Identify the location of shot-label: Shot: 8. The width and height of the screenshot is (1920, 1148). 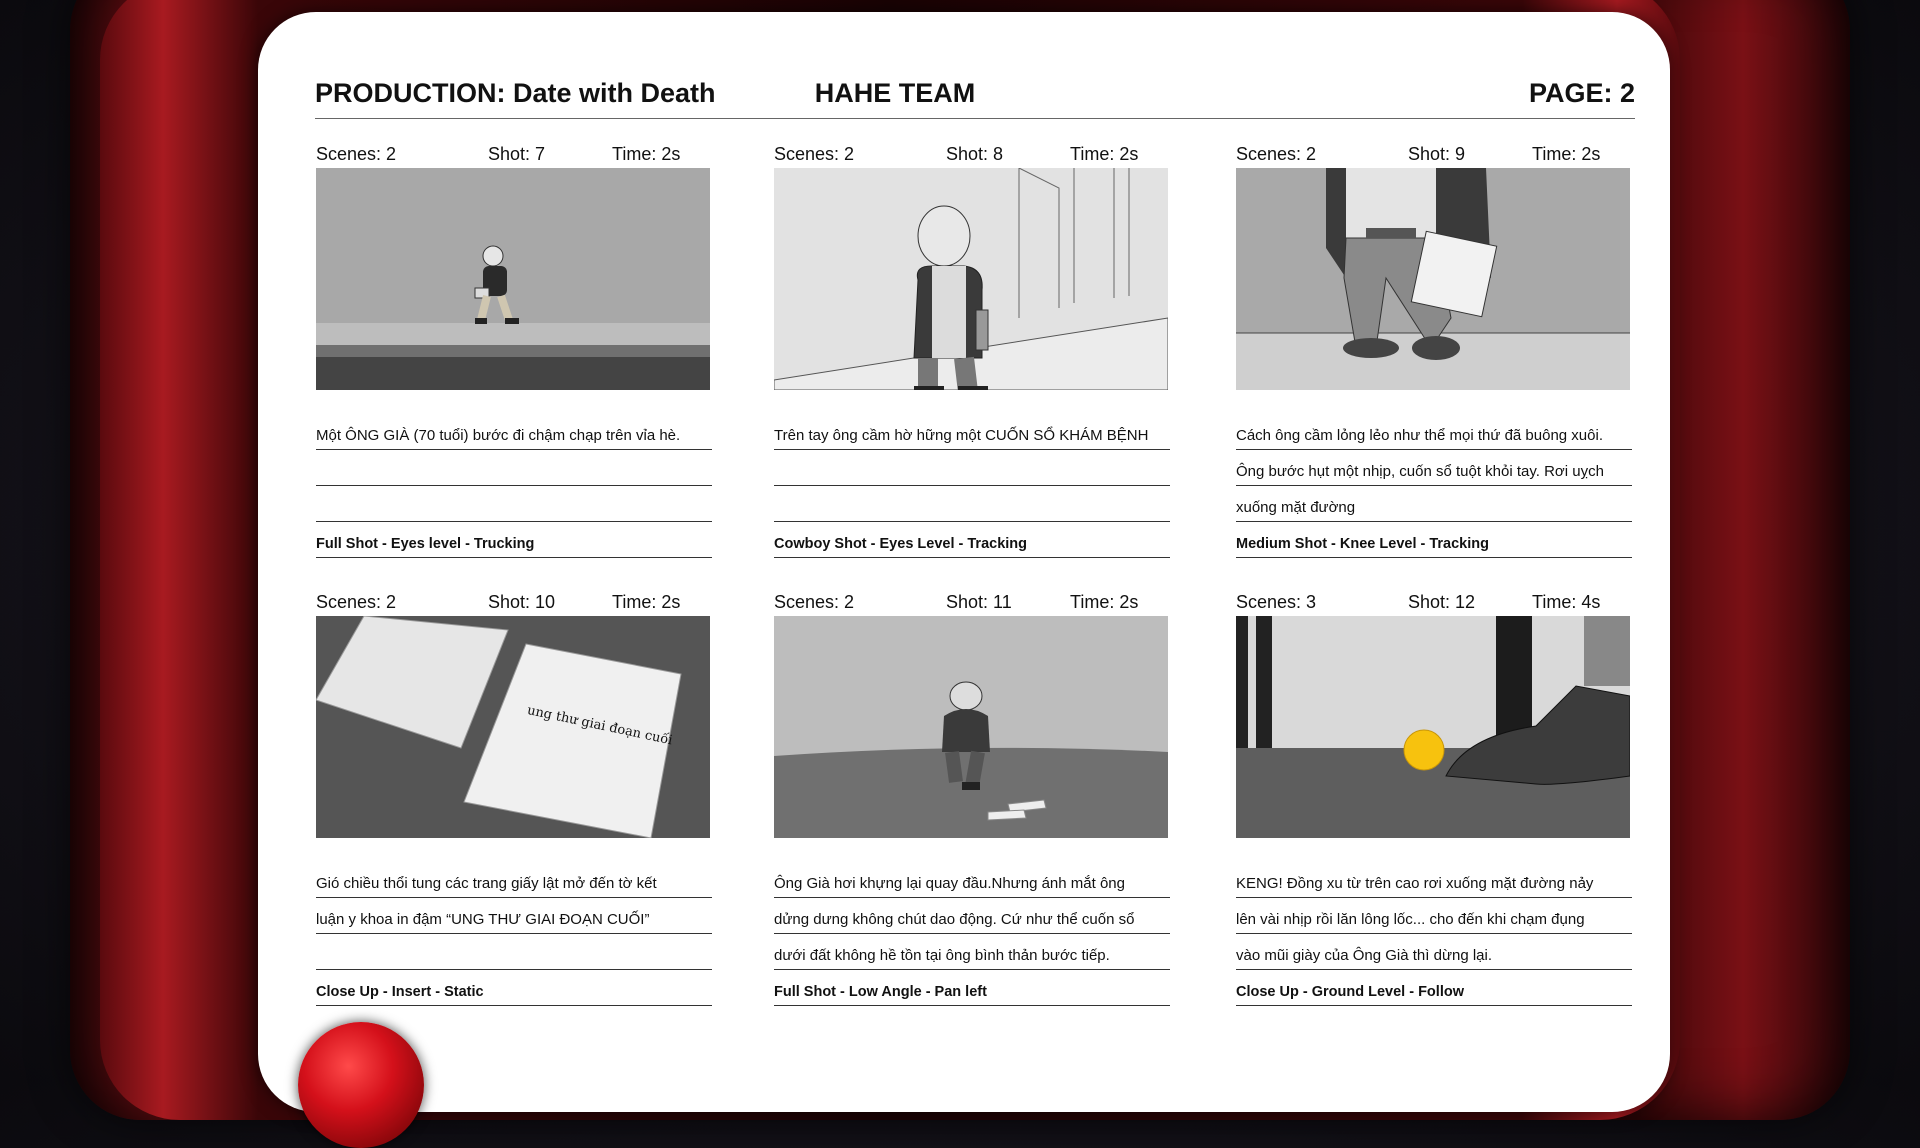
(975, 154).